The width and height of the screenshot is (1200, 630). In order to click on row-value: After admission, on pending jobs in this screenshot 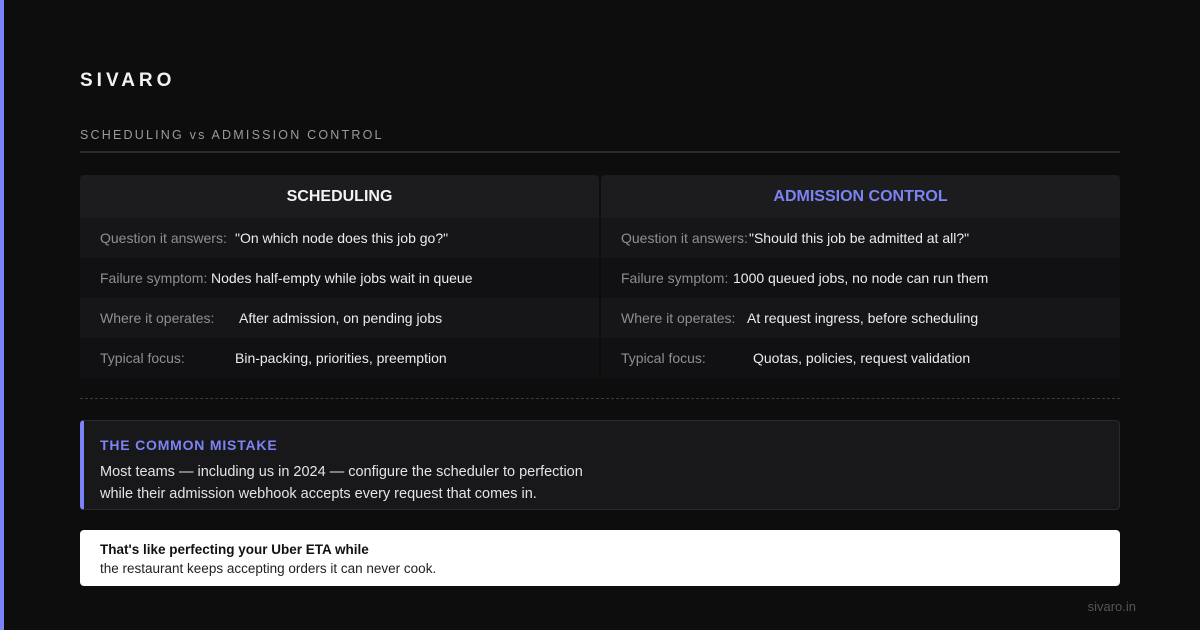, I will do `click(341, 318)`.